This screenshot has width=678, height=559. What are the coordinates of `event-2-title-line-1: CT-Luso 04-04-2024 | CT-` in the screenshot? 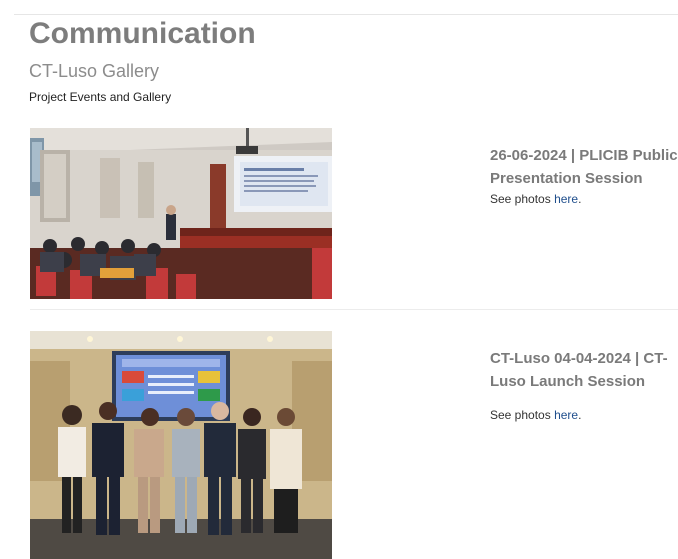 It's located at (579, 358).